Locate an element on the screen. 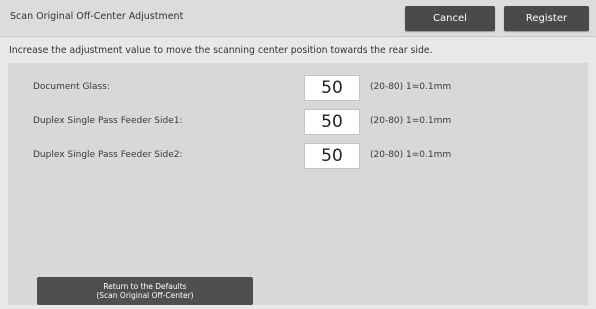 This screenshot has width=596, height=309. register-button: Register is located at coordinates (546, 18).